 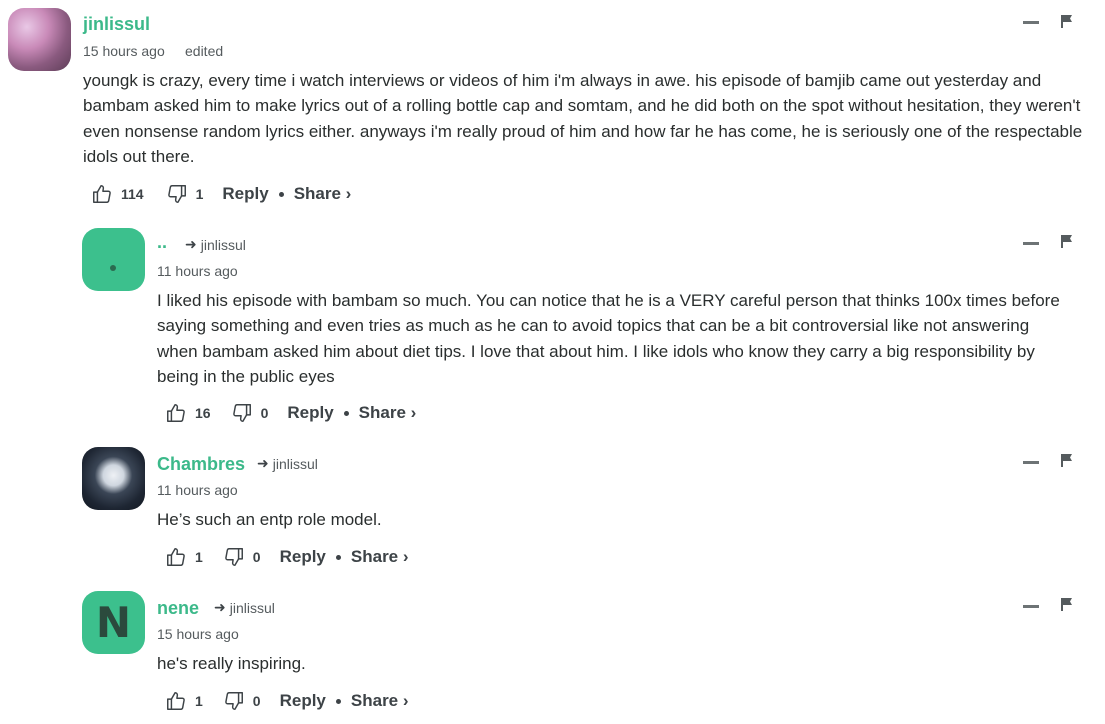 What do you see at coordinates (203, 413) in the screenshot?
I see `upvote-count: 16` at bounding box center [203, 413].